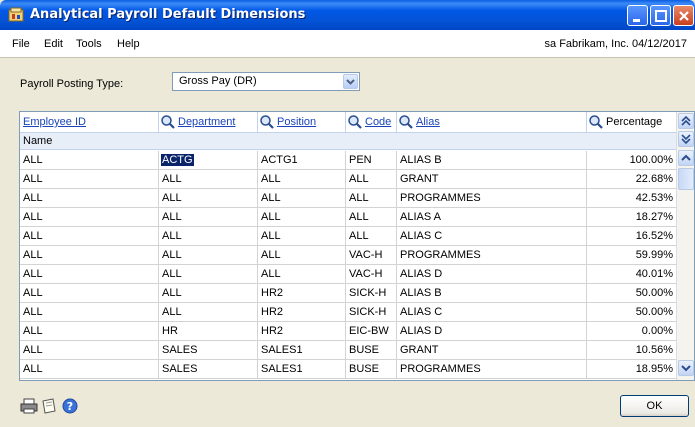 The height and width of the screenshot is (427, 695). Describe the element at coordinates (206, 122) in the screenshot. I see `department-header-link: Department` at that location.